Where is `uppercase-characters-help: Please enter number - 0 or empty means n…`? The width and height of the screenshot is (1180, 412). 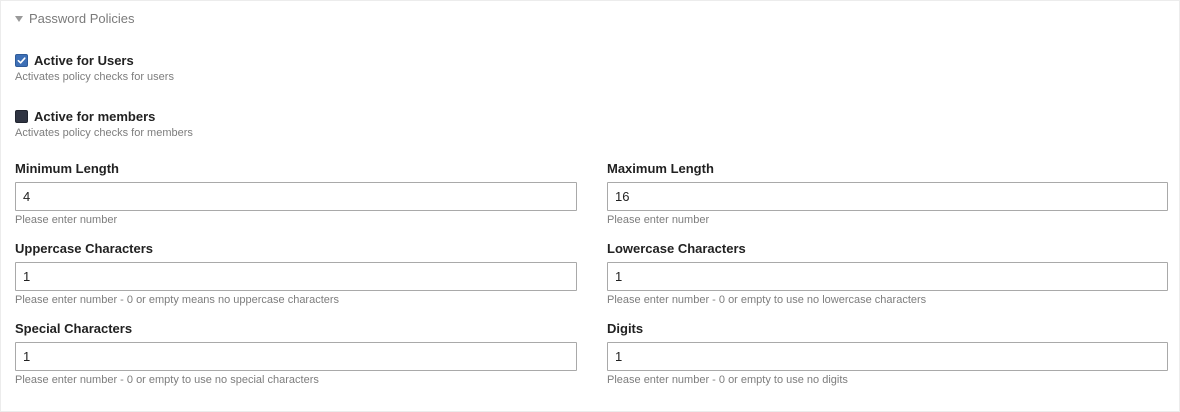
uppercase-characters-help: Please enter number - 0 or empty means n… is located at coordinates (177, 300).